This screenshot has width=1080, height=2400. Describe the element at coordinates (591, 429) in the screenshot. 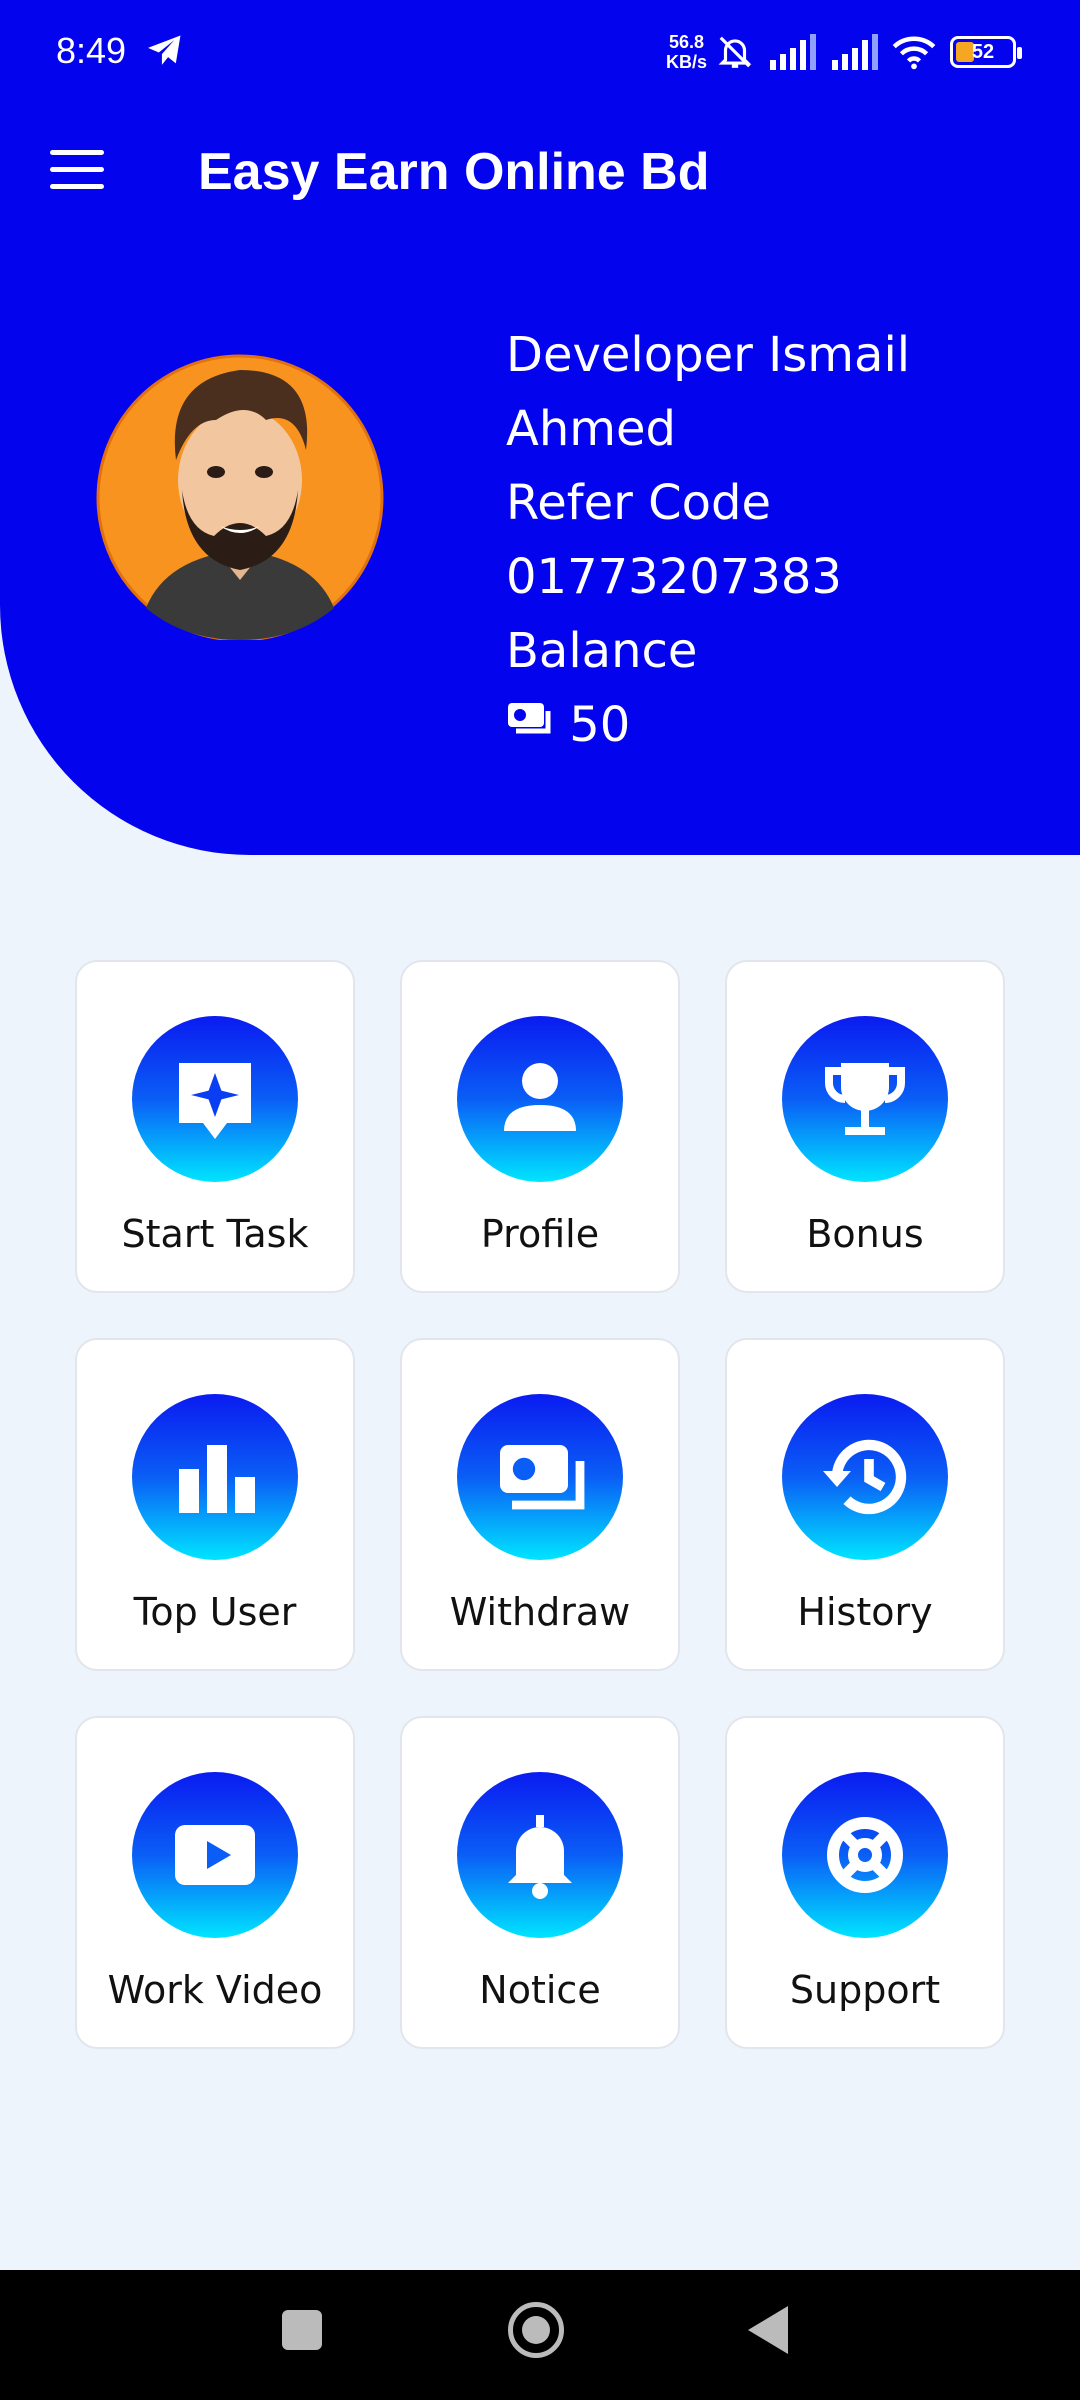

I see `user-name-line2: Ahmed` at that location.